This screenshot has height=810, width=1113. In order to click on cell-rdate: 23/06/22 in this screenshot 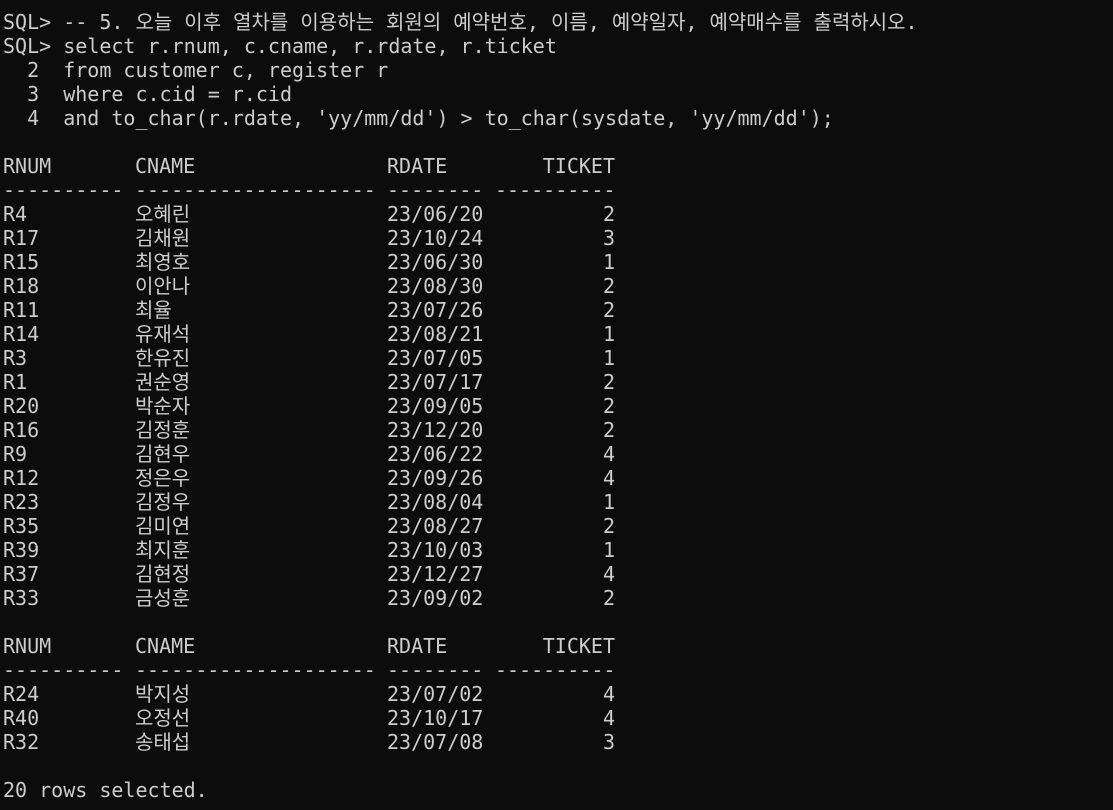, I will do `click(435, 454)`.